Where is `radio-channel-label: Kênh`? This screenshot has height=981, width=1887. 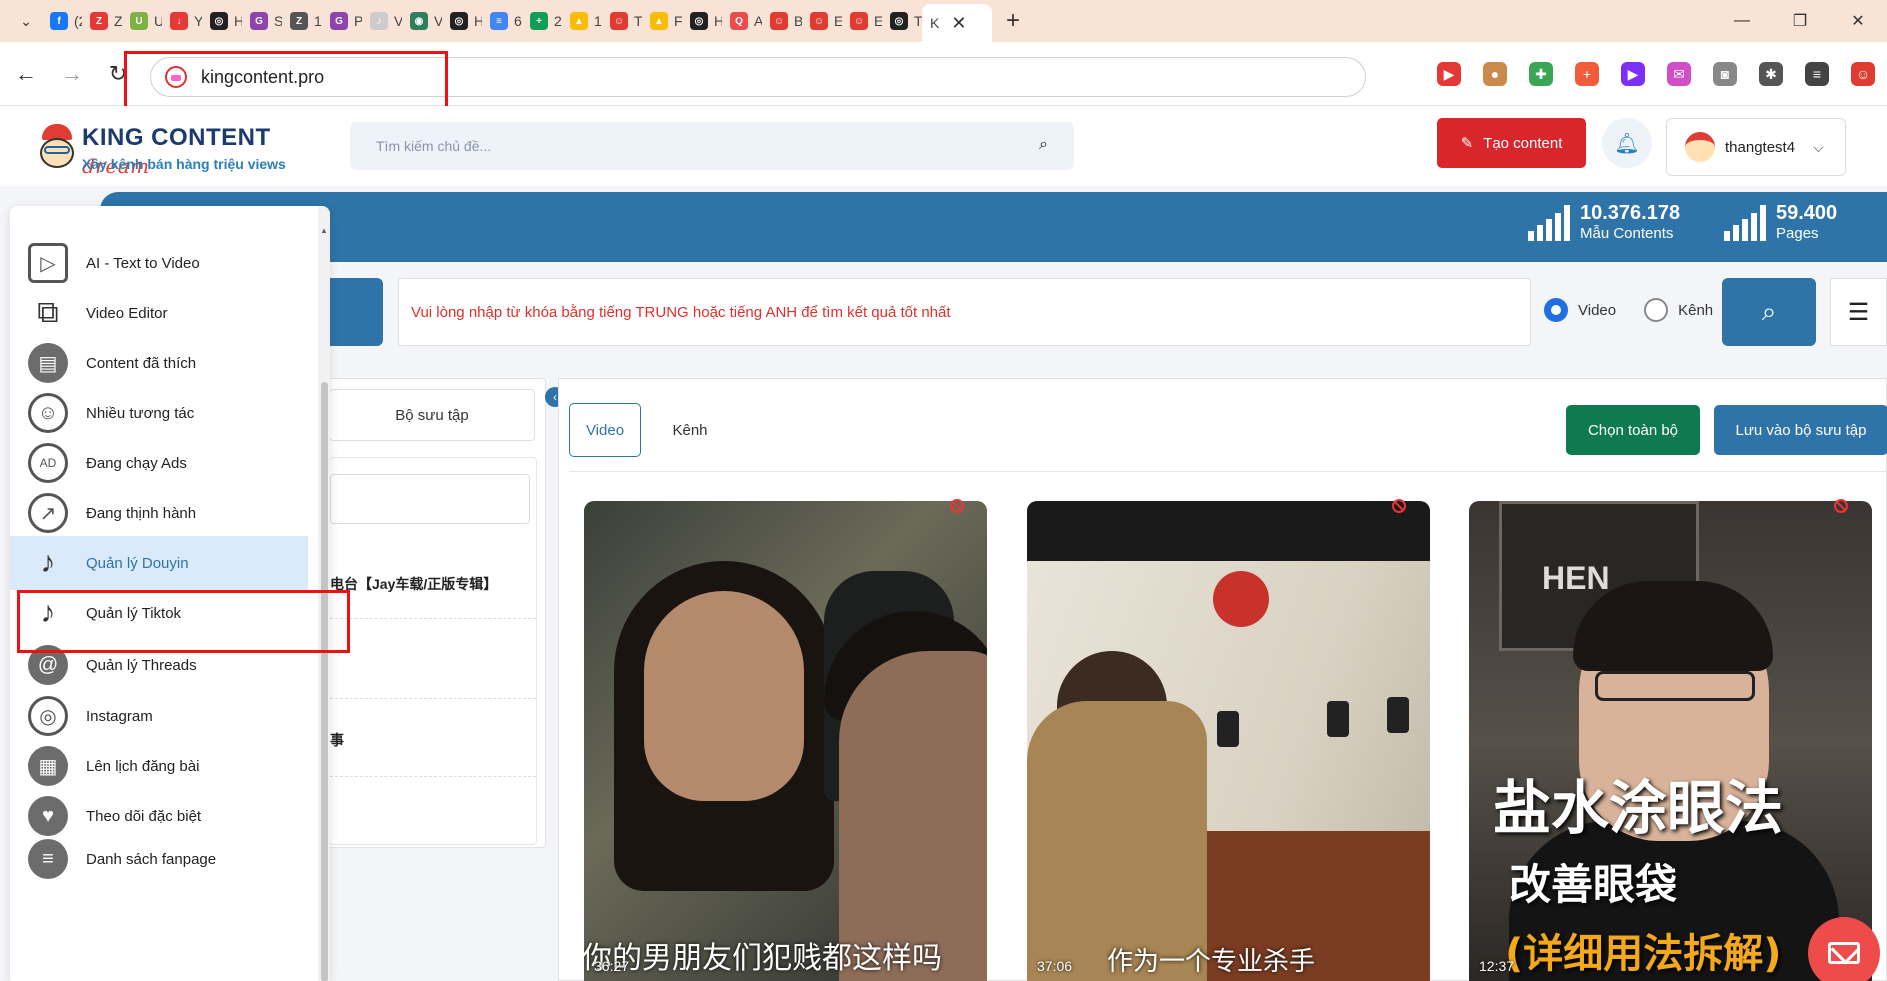 radio-channel-label: Kênh is located at coordinates (1695, 310).